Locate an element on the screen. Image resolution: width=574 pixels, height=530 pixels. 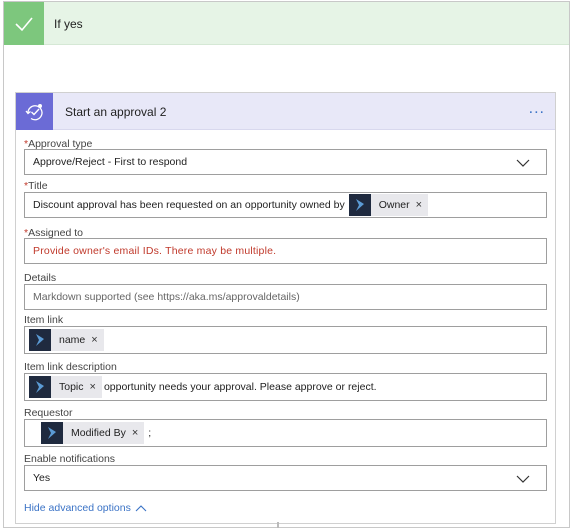
enable-notifications-dropdown: Yes is located at coordinates (285, 478).